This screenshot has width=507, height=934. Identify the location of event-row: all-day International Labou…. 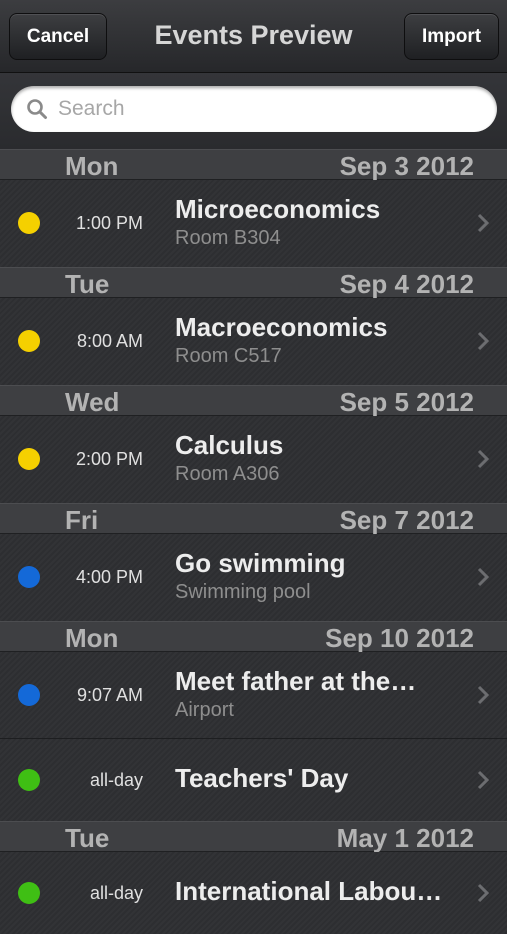
(253, 893).